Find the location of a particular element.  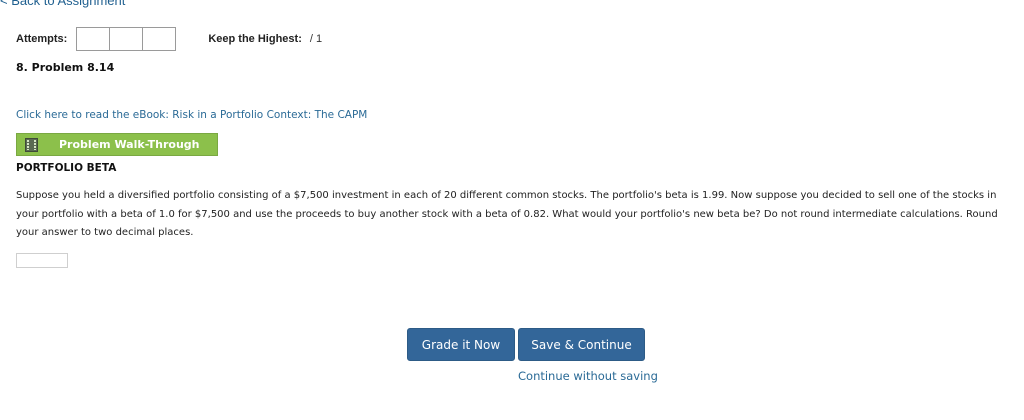

grade-it-now-button: Grade it Now is located at coordinates (461, 344).